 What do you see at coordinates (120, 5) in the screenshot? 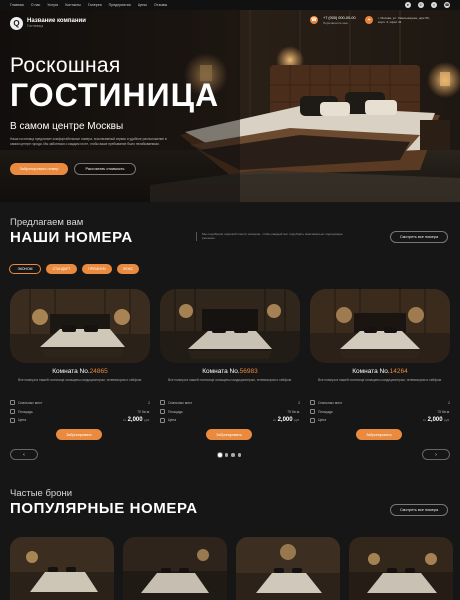
I see `nav-item-enterprises: Предприятия` at bounding box center [120, 5].